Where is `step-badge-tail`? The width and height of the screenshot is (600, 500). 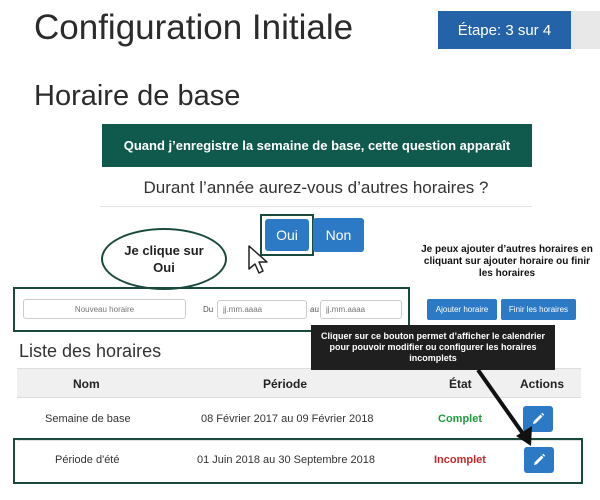
step-badge-tail is located at coordinates (585, 30).